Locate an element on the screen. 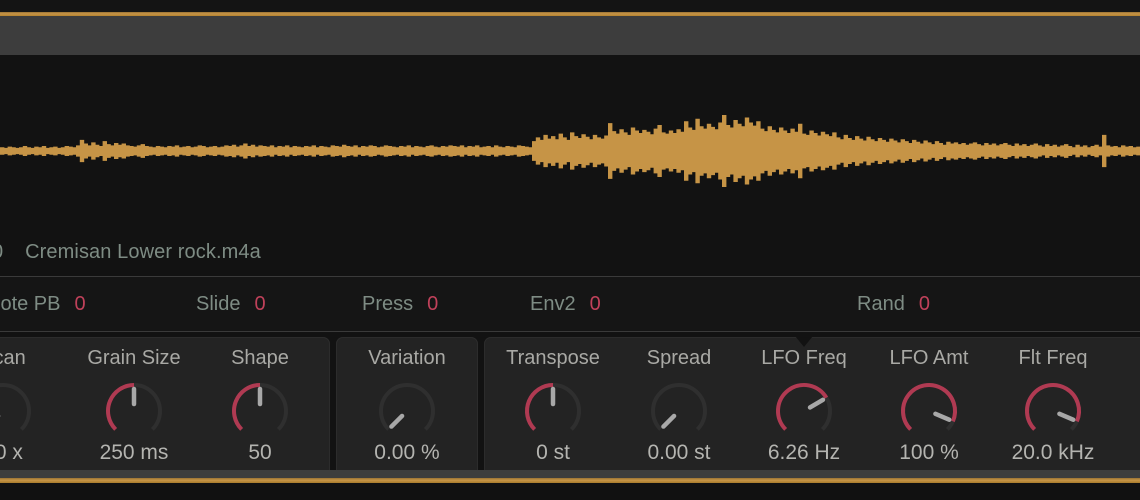  mod-source-label: Slide is located at coordinates (218, 303).